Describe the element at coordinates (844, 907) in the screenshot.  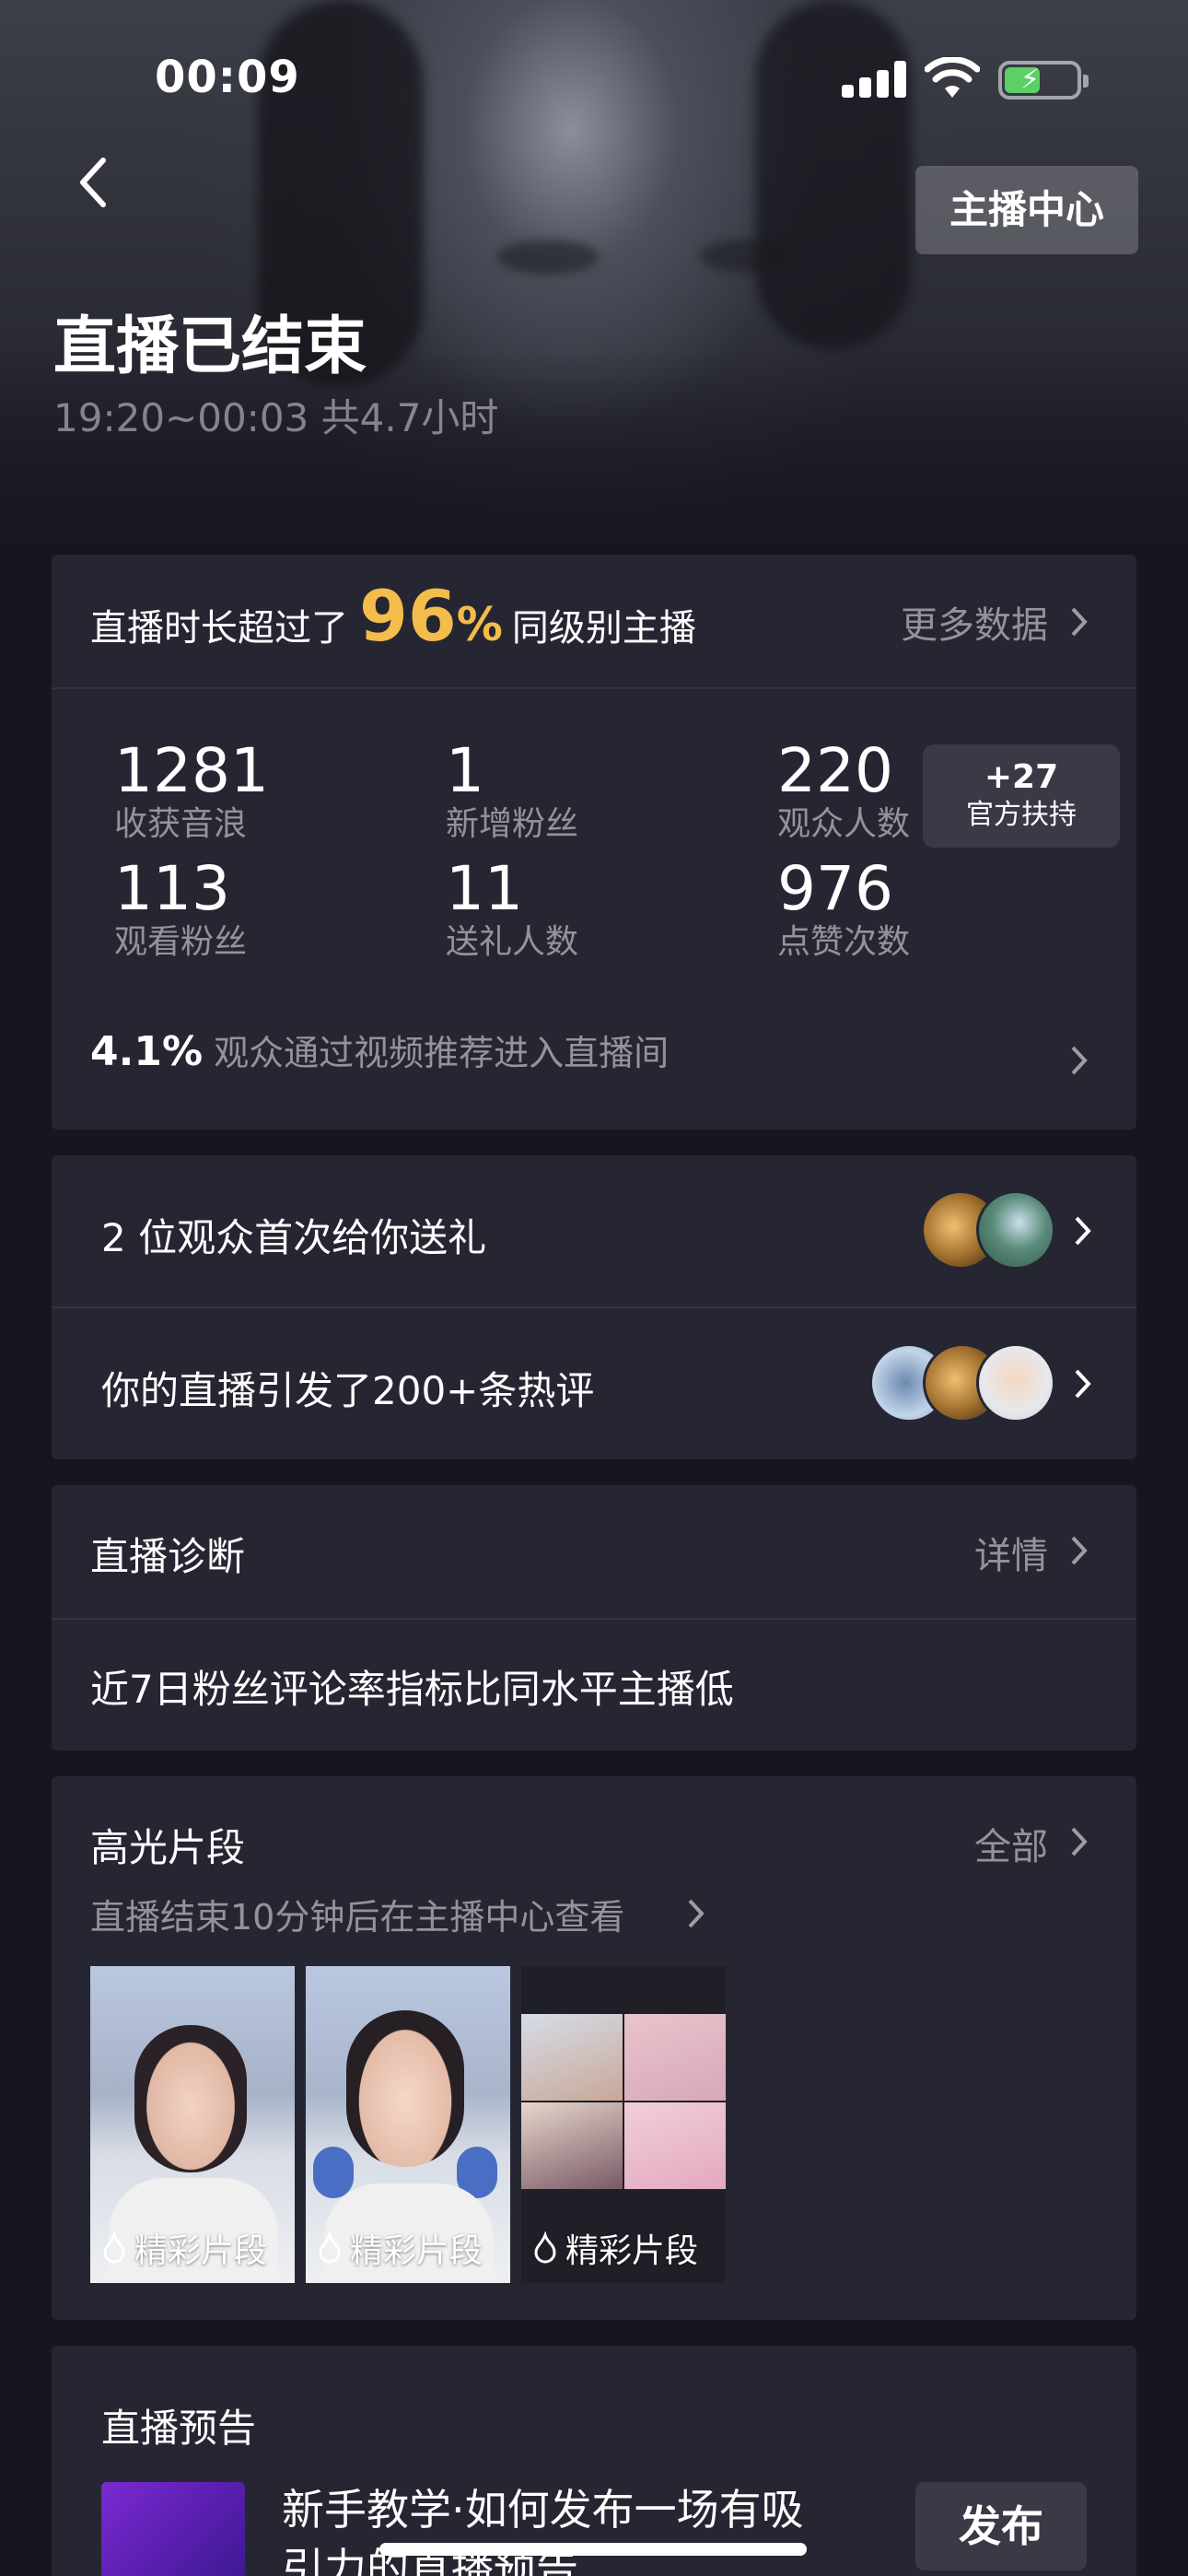
I see `metric-likes: 976 点赞次数` at that location.